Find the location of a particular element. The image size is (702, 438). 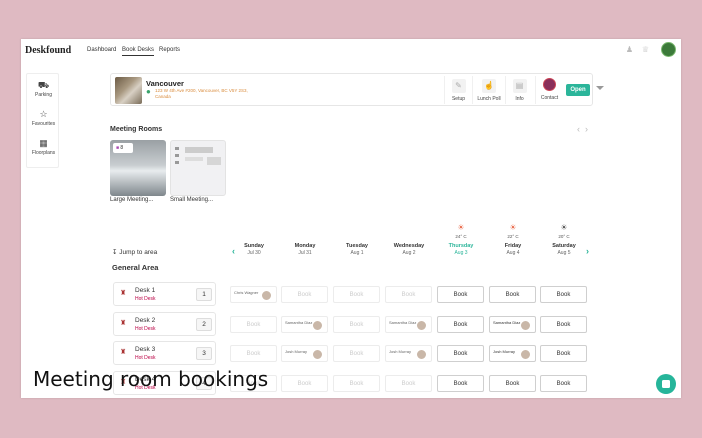

jump-label: Jump to area is located at coordinates (138, 252).